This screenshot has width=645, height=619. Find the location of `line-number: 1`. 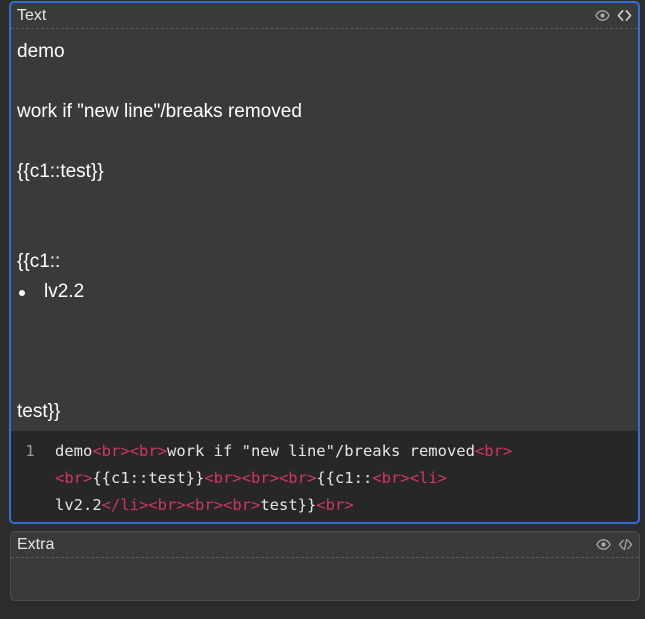

line-number: 1 is located at coordinates (30, 451).